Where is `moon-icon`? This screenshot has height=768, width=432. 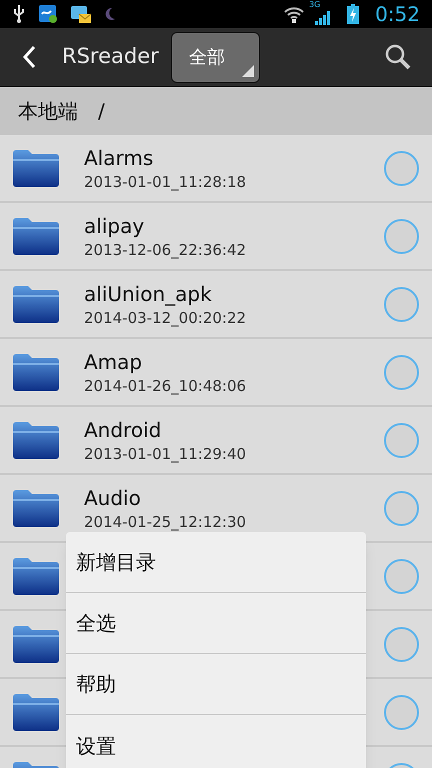
moon-icon is located at coordinates (110, 14).